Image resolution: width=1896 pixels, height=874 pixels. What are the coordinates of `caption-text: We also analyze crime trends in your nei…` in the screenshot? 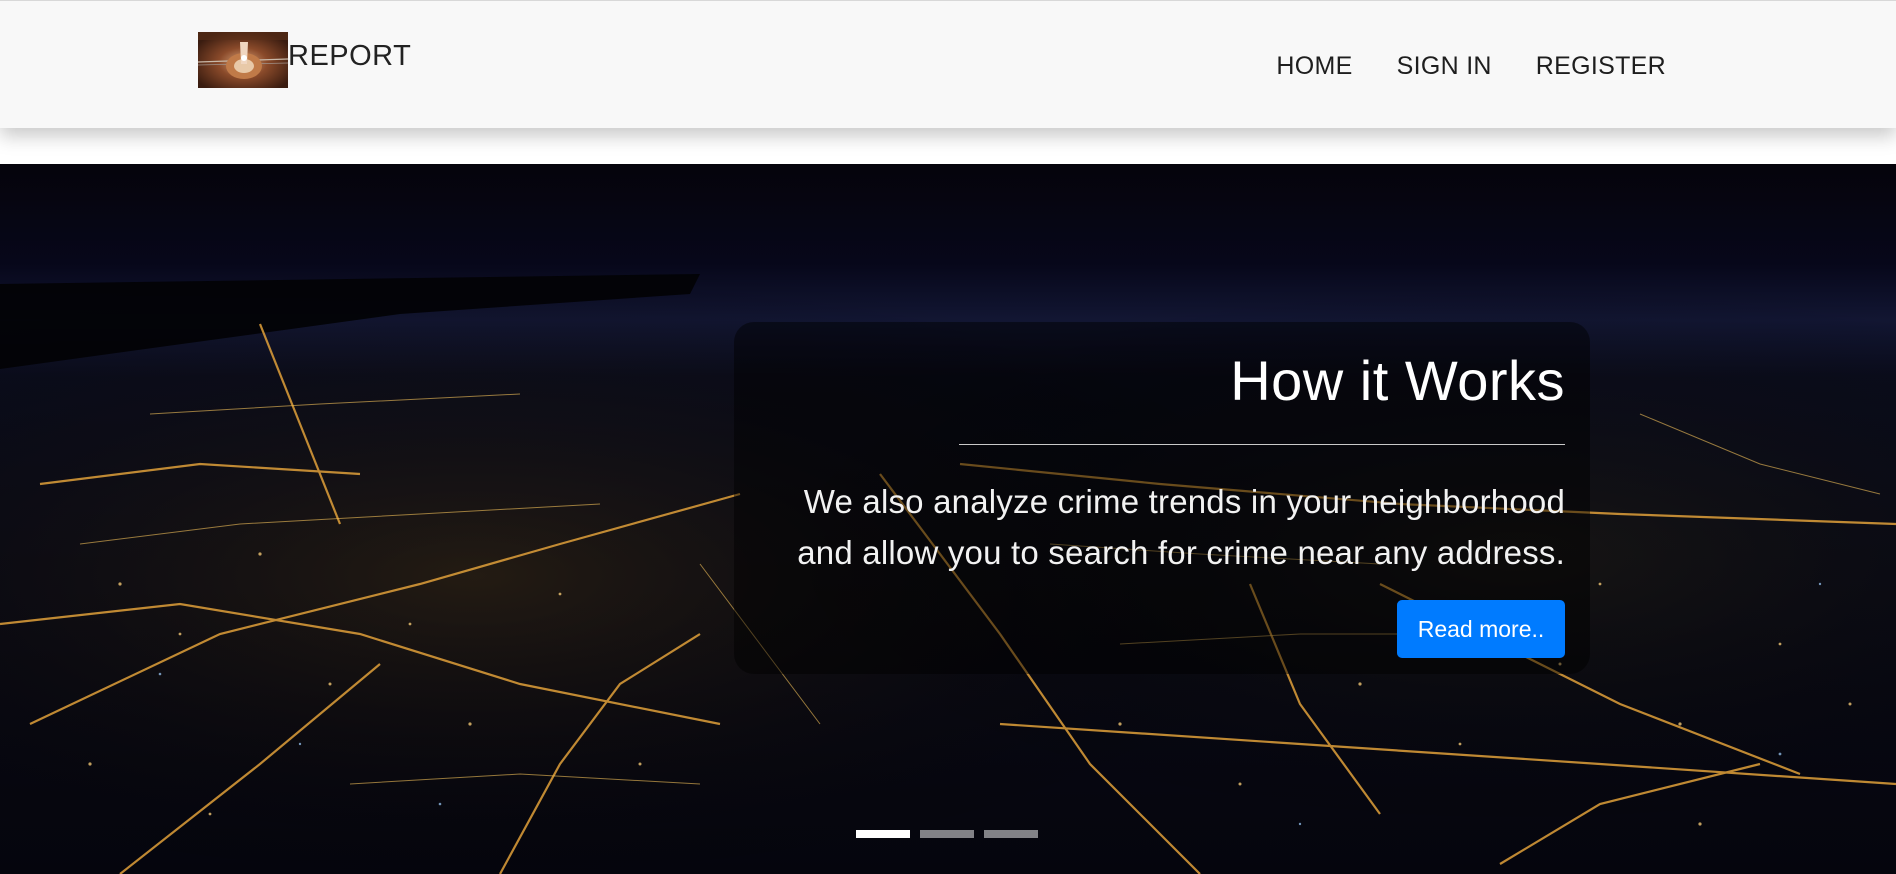 It's located at (1181, 527).